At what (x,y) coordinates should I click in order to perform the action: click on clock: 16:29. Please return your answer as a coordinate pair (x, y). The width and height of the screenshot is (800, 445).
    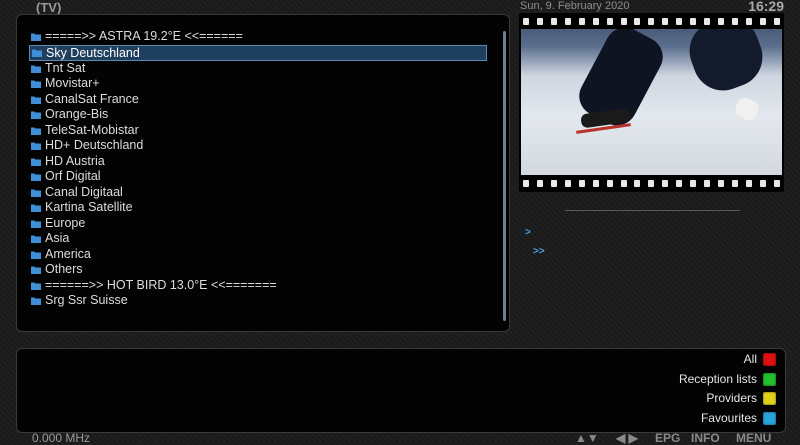
    Looking at the image, I should click on (766, 7).